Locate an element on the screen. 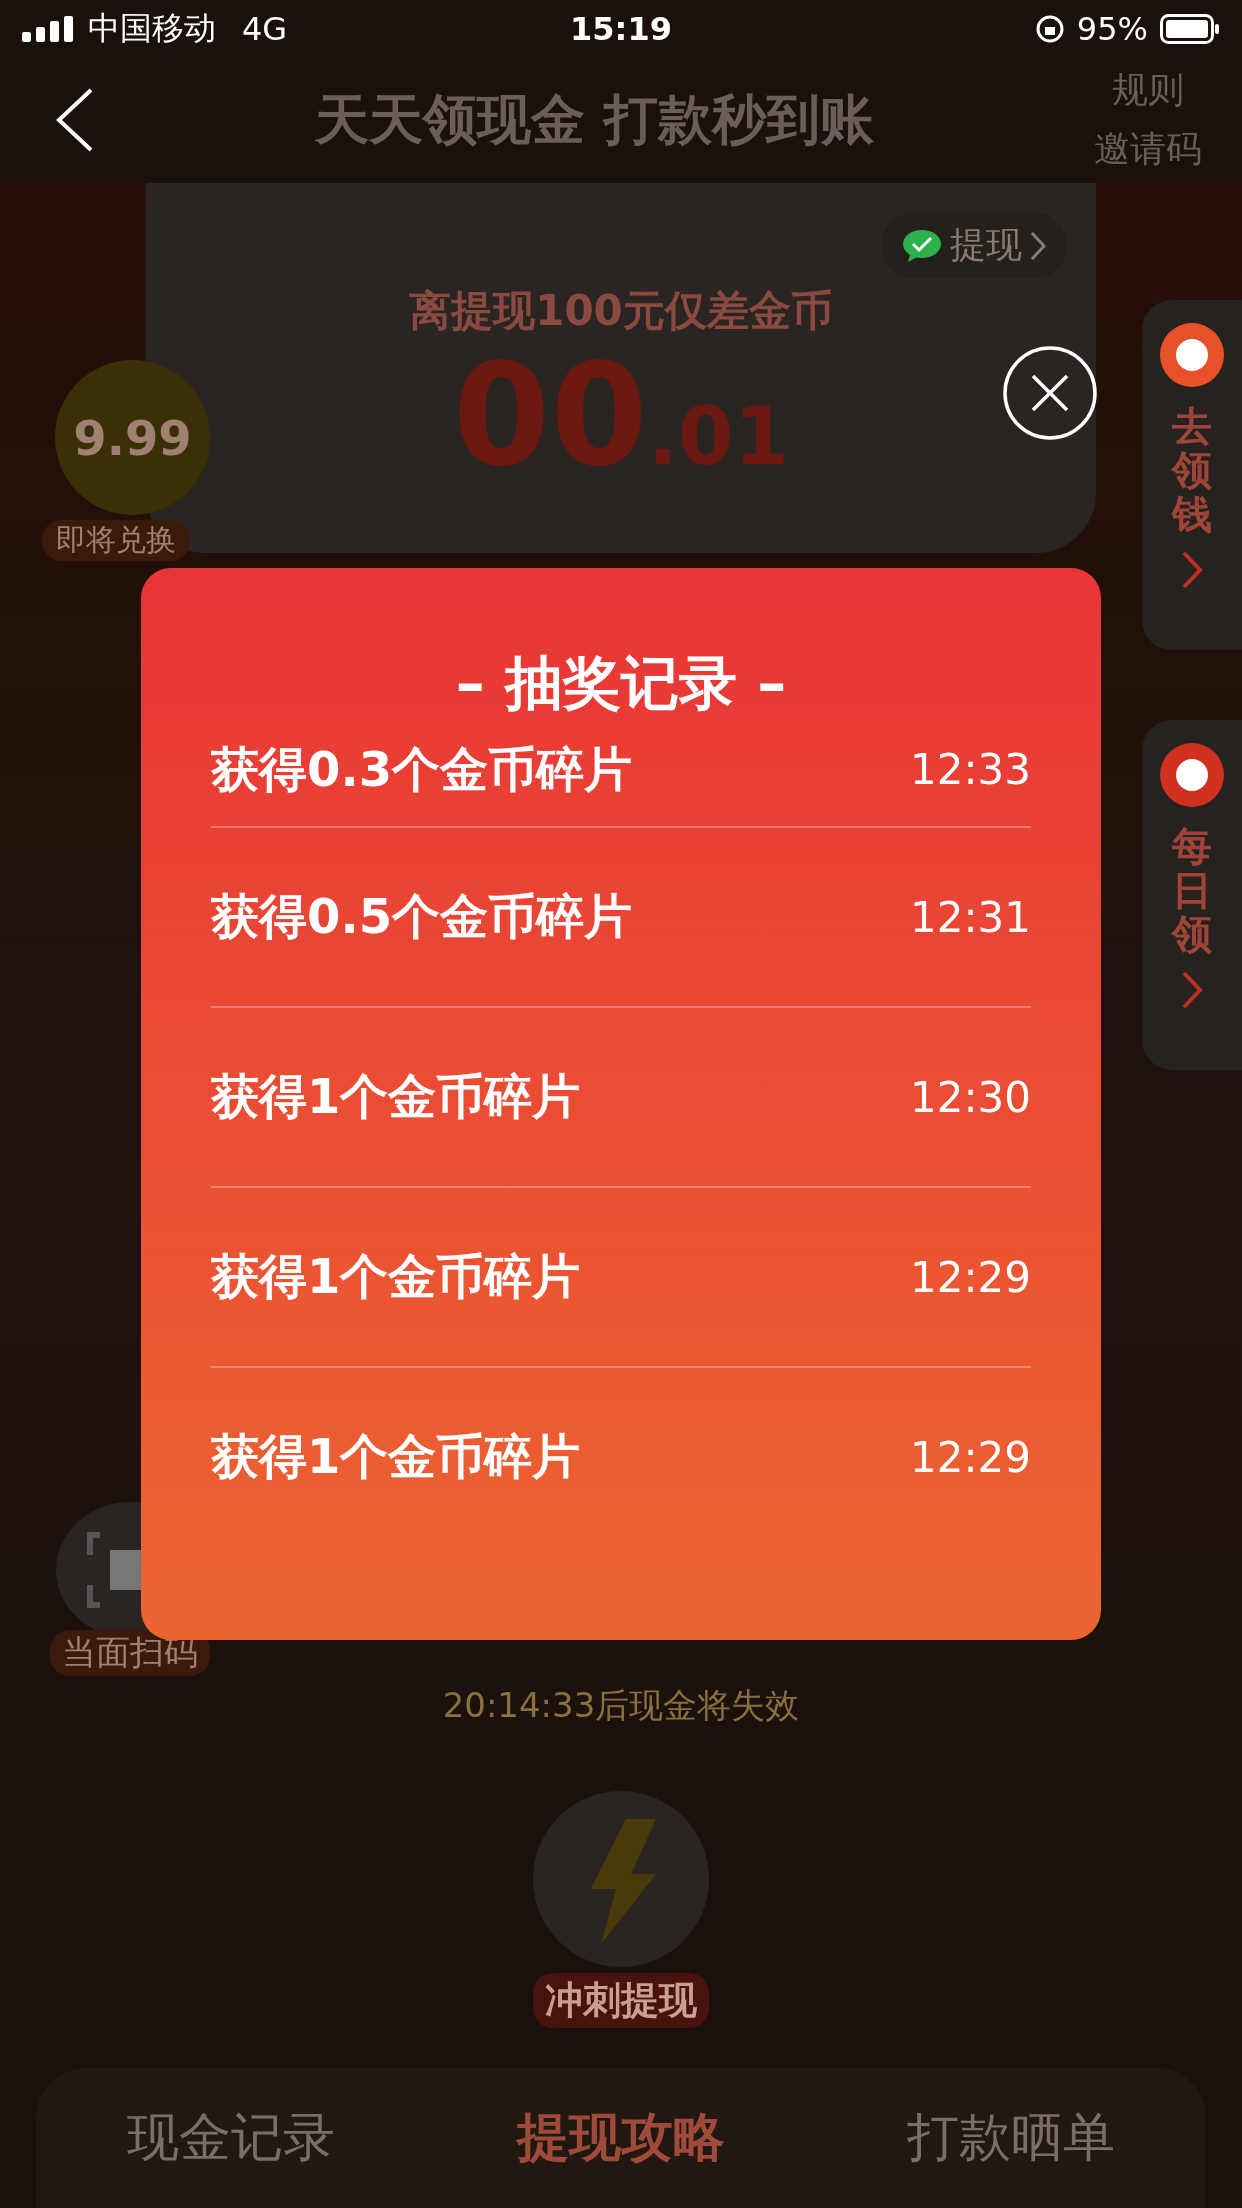 This screenshot has width=1242, height=2208. coin-label: 即将兑换 is located at coordinates (116, 540).